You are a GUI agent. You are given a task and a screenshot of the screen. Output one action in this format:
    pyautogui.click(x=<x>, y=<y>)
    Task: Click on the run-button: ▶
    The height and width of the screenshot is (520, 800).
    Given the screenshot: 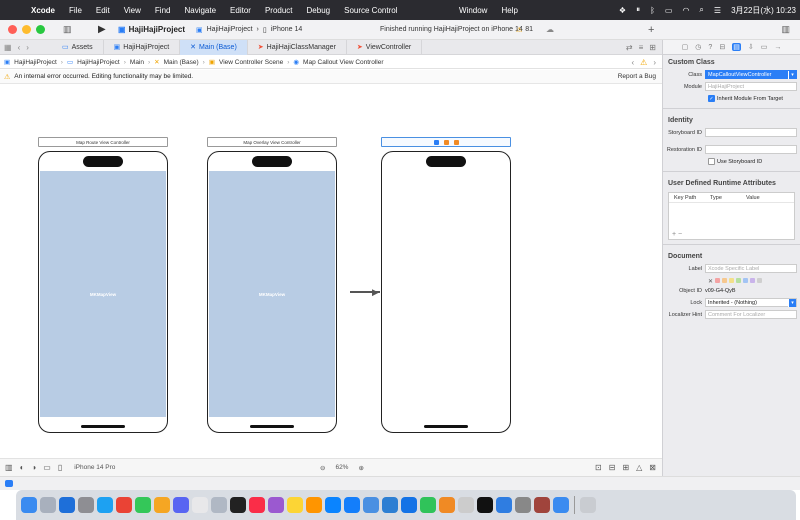 What is the action you would take?
    pyautogui.click(x=102, y=29)
    